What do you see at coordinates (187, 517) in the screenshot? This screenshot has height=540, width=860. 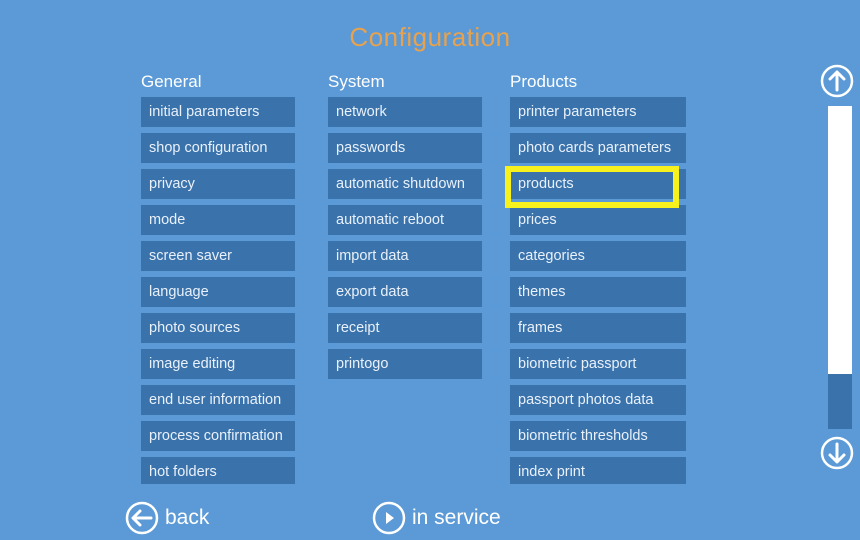 I see `back-label: back` at bounding box center [187, 517].